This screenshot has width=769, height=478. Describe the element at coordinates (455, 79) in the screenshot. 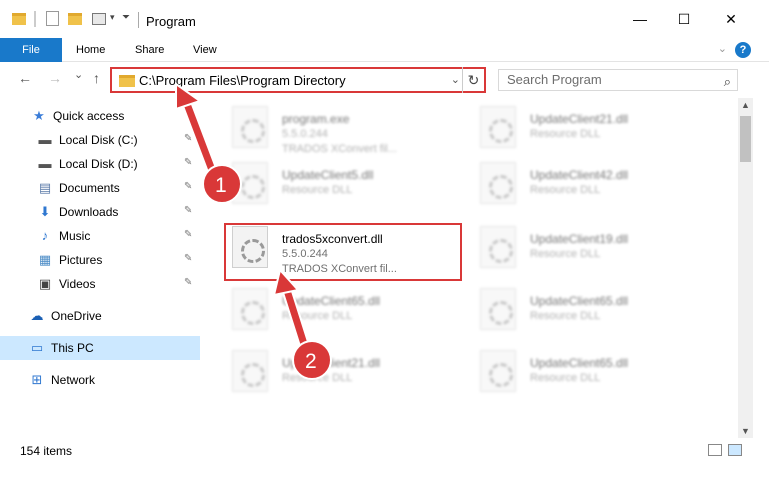

I see `address-dropdown-icon: ⌄` at that location.